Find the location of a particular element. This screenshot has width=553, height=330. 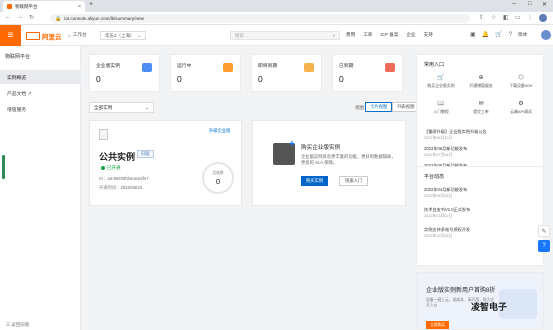

entry-sdk: ⬡ 下载设备SDK is located at coordinates (521, 81).